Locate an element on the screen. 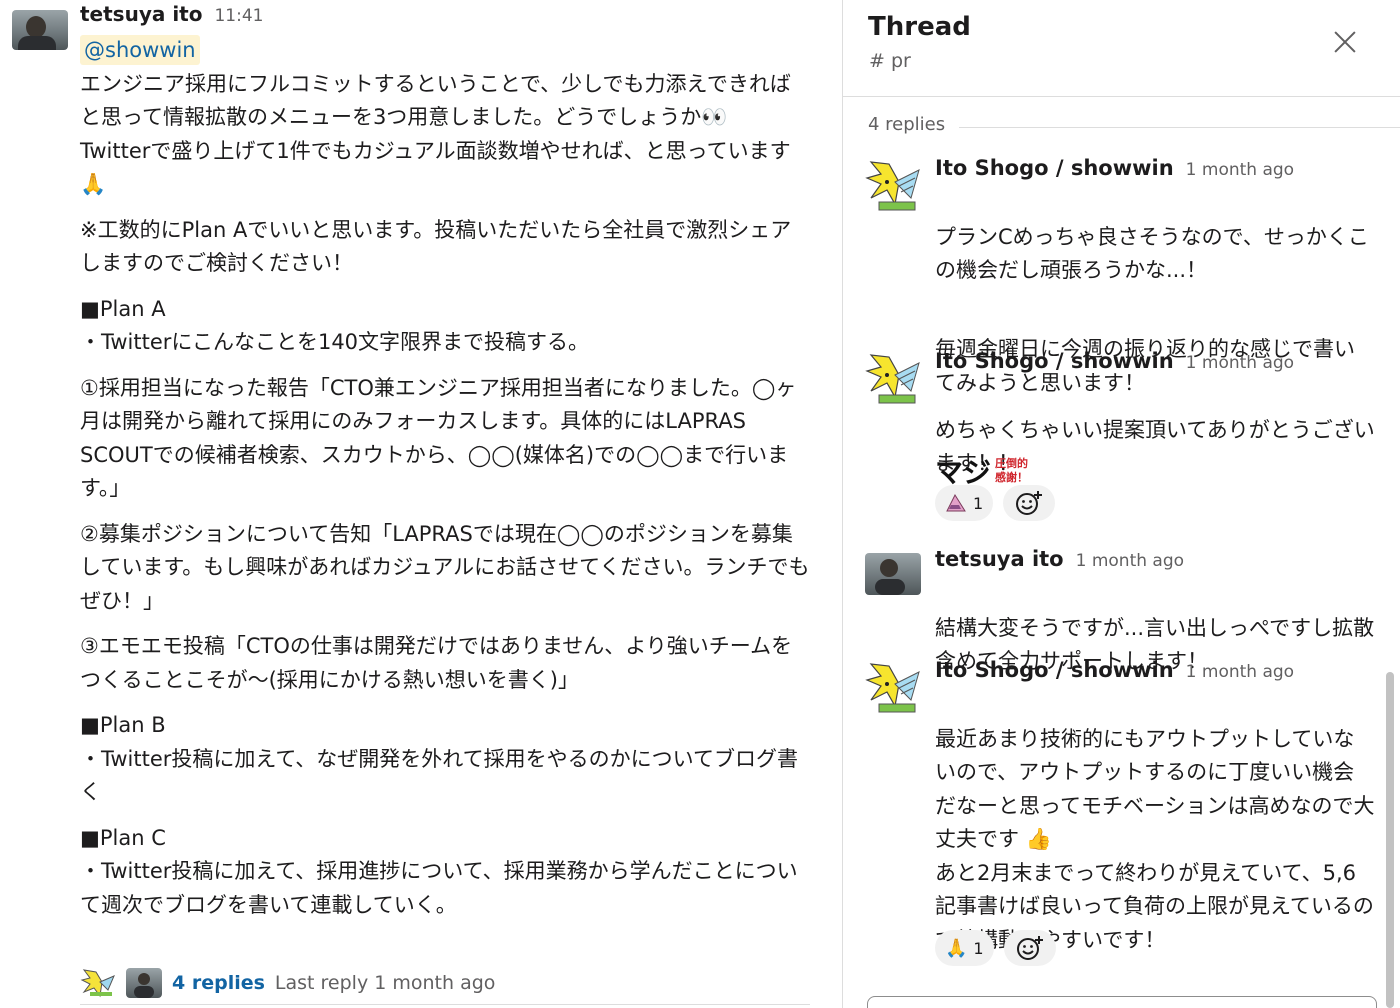  message-author: tetsuya ito is located at coordinates (141, 14).